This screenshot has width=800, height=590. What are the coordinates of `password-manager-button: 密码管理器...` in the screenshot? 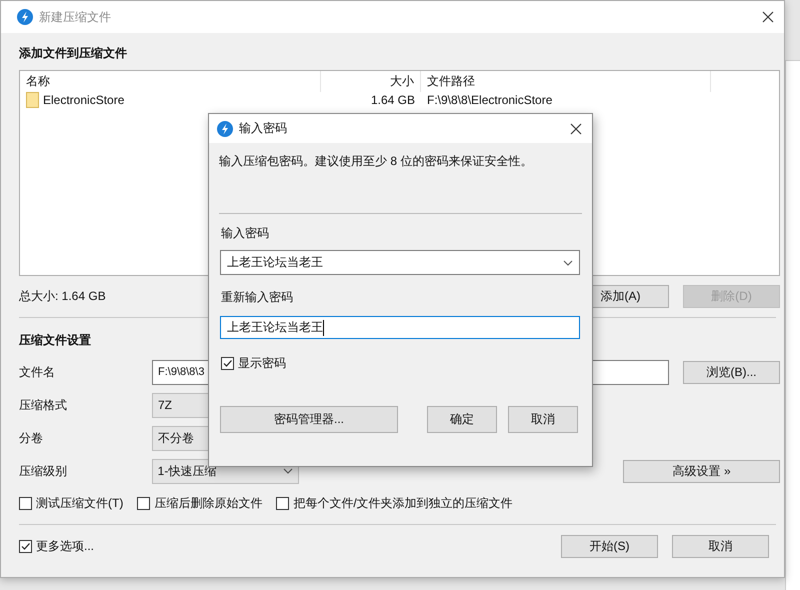 It's located at (309, 419).